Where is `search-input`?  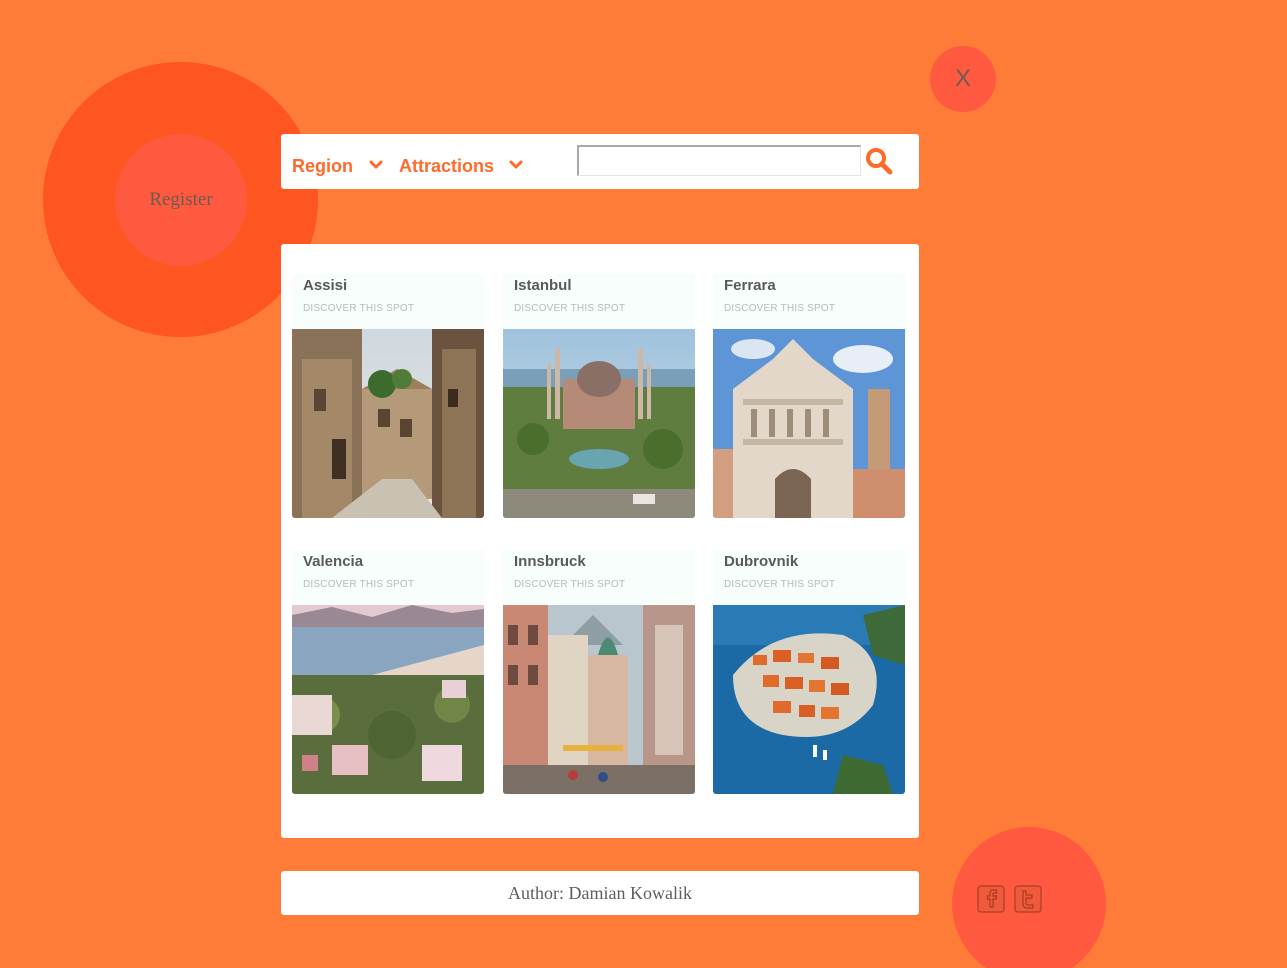 search-input is located at coordinates (719, 160).